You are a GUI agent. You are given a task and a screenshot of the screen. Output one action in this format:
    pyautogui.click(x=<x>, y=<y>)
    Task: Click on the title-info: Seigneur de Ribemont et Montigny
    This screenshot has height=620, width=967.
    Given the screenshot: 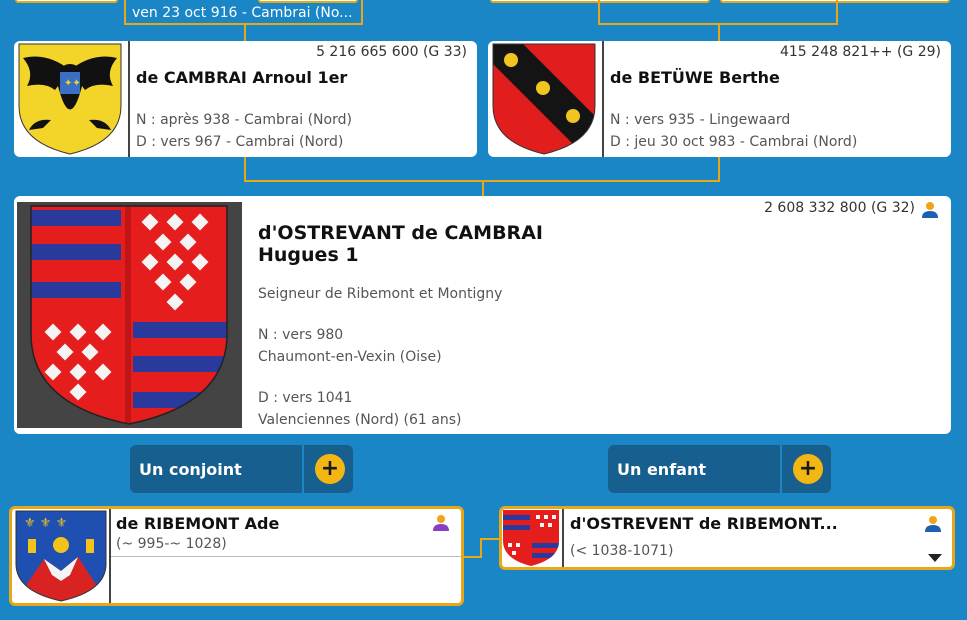 What is the action you would take?
    pyautogui.click(x=380, y=294)
    